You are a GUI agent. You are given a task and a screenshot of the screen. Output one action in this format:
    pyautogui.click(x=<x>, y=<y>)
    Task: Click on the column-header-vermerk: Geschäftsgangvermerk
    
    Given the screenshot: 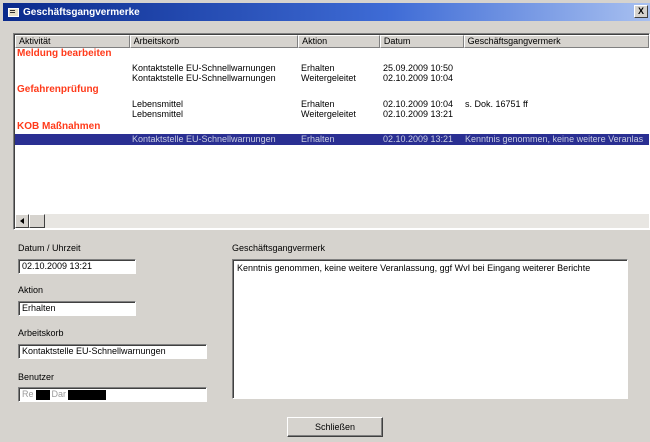 What is the action you would take?
    pyautogui.click(x=556, y=41)
    